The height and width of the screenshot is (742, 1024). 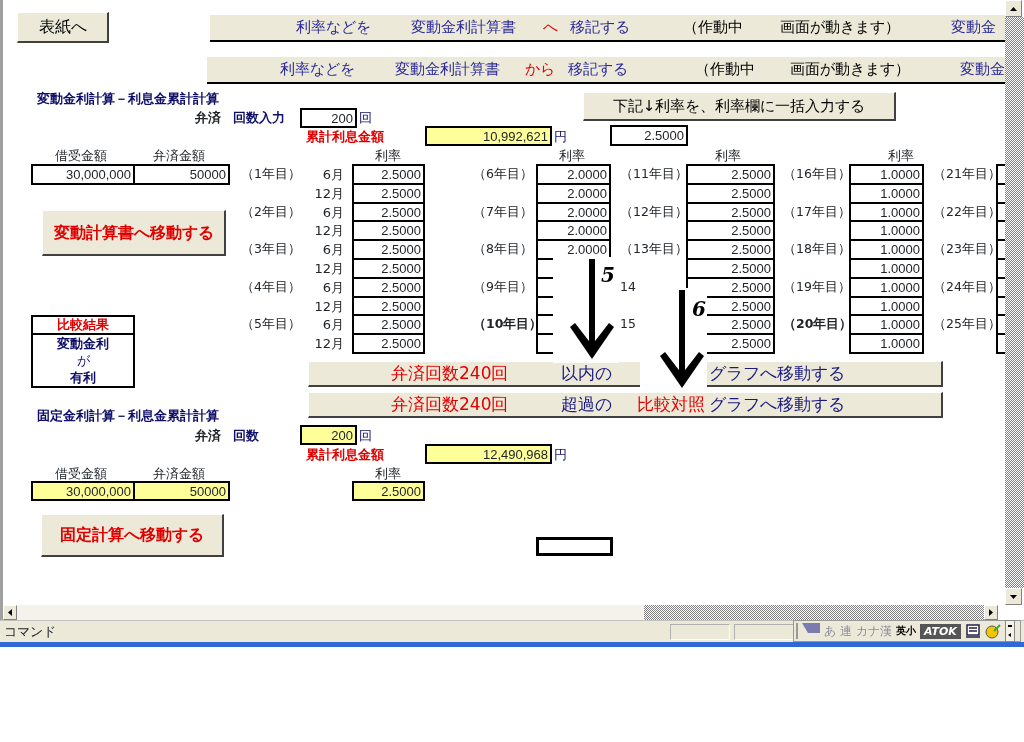 What do you see at coordinates (628, 286) in the screenshot?
I see `year-label: 14` at bounding box center [628, 286].